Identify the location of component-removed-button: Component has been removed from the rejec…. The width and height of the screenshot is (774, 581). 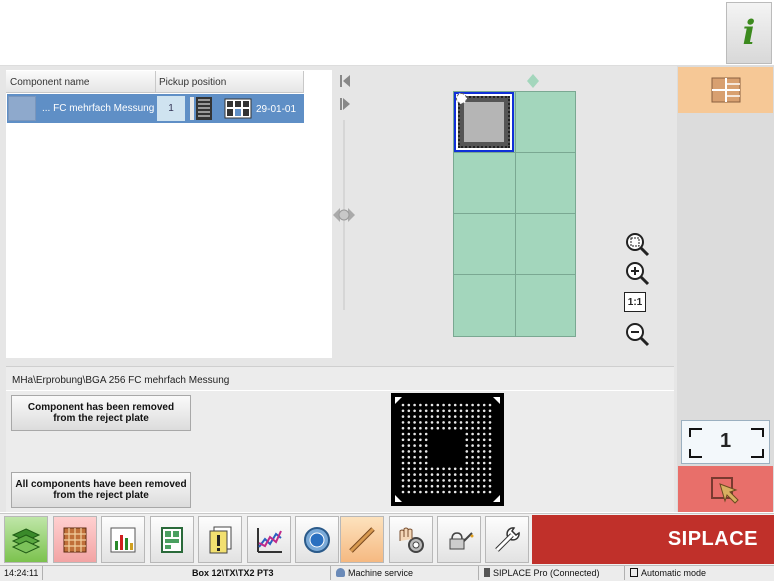
(101, 413).